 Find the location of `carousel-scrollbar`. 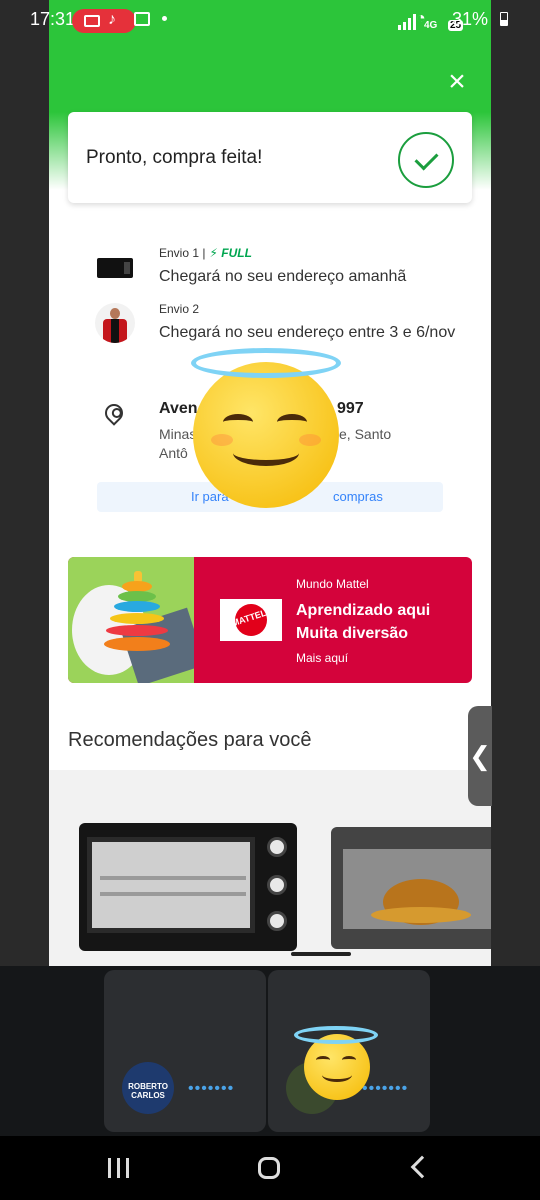

carousel-scrollbar is located at coordinates (321, 954).